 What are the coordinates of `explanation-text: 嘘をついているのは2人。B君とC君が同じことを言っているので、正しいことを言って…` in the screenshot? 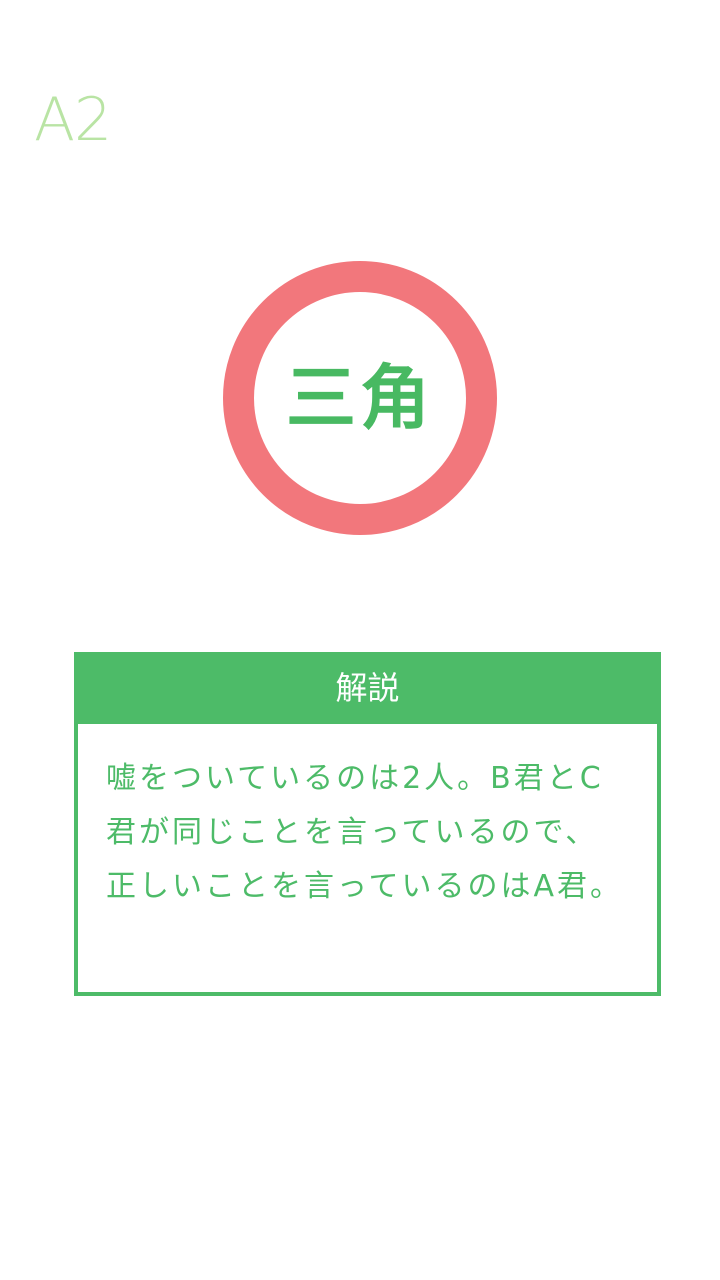 It's located at (365, 832).